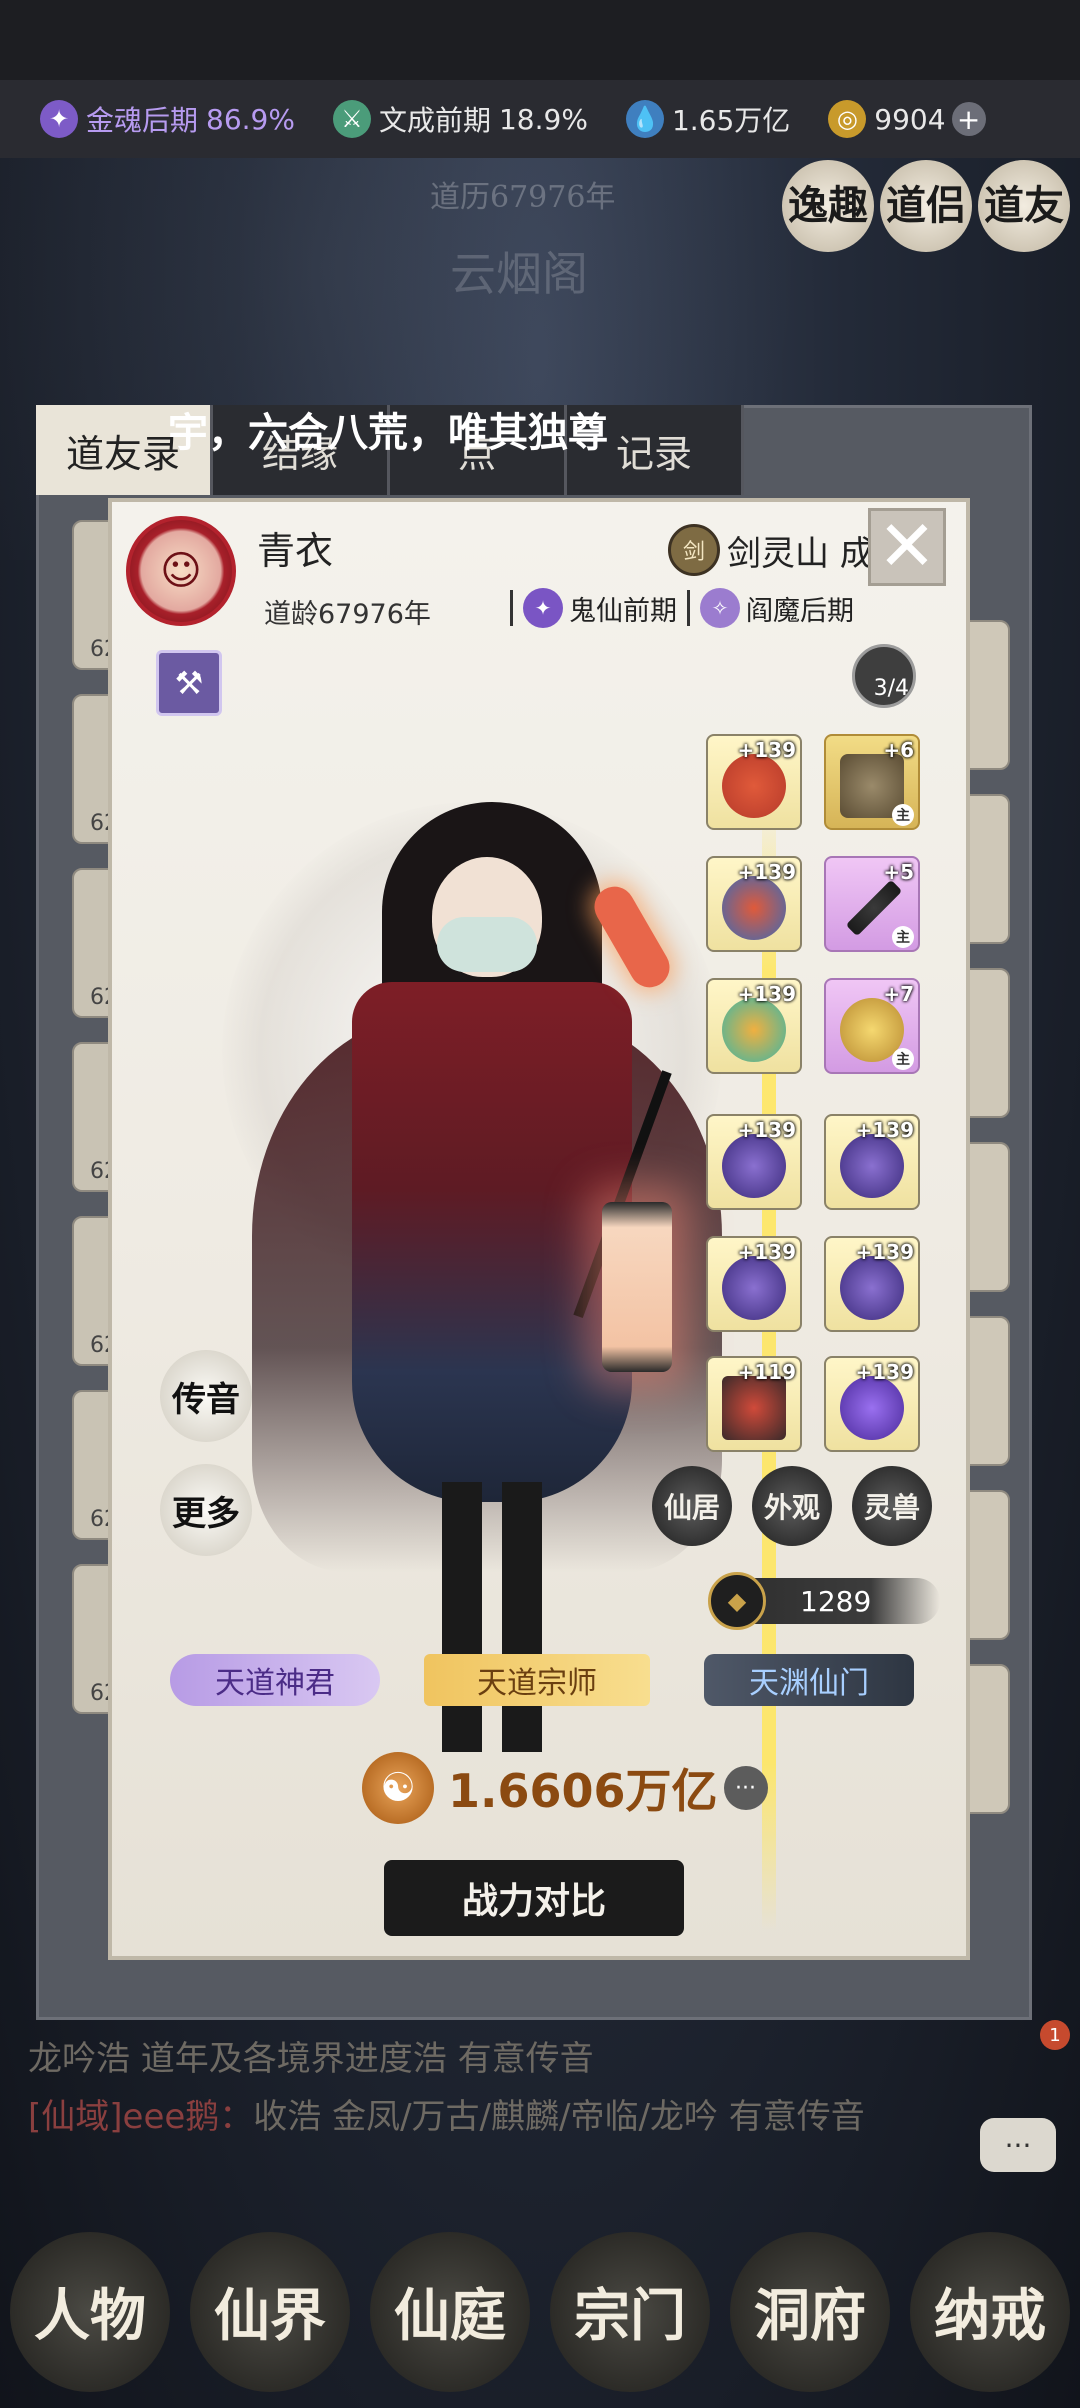 This screenshot has width=1080, height=2408. I want to click on equip-slot: +119, so click(754, 1404).